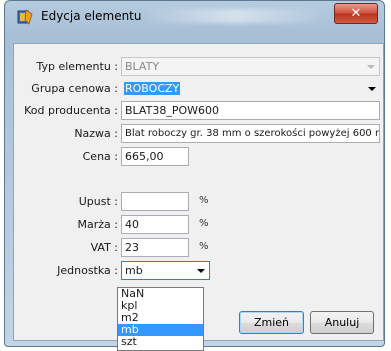 Image resolution: width=391 pixels, height=351 pixels. I want to click on close-button: ✕, so click(356, 13).